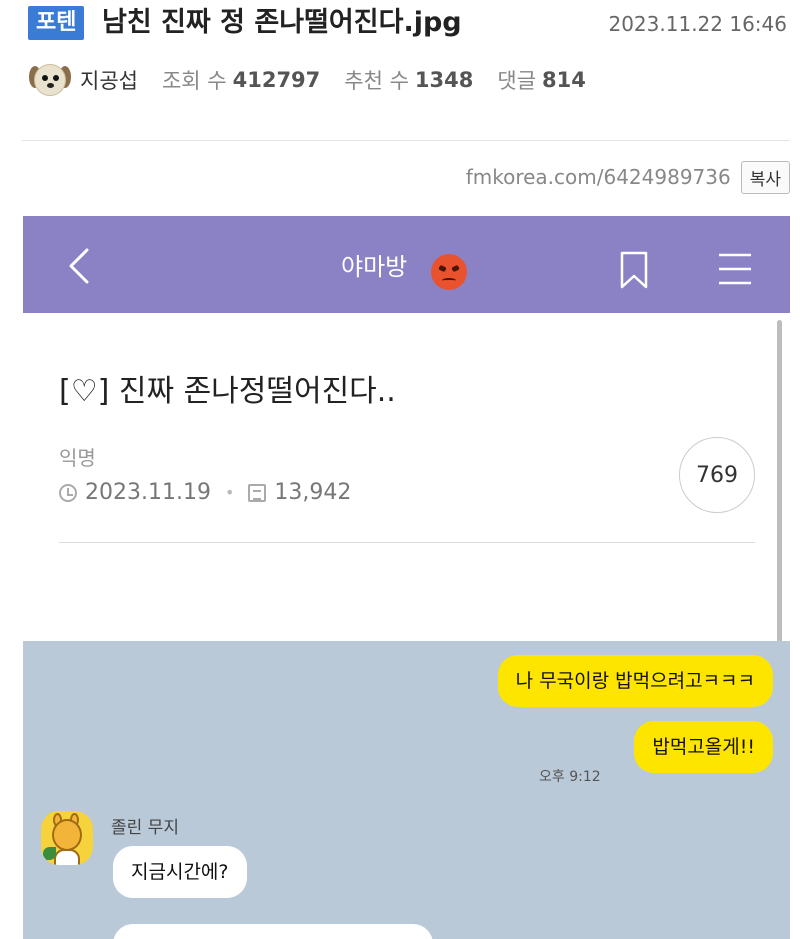 The width and height of the screenshot is (800, 939). What do you see at coordinates (635, 681) in the screenshot?
I see `chat-bubble-mine: 나 무국이랑 밥먹으려고ㅋㅋㅋ` at bounding box center [635, 681].